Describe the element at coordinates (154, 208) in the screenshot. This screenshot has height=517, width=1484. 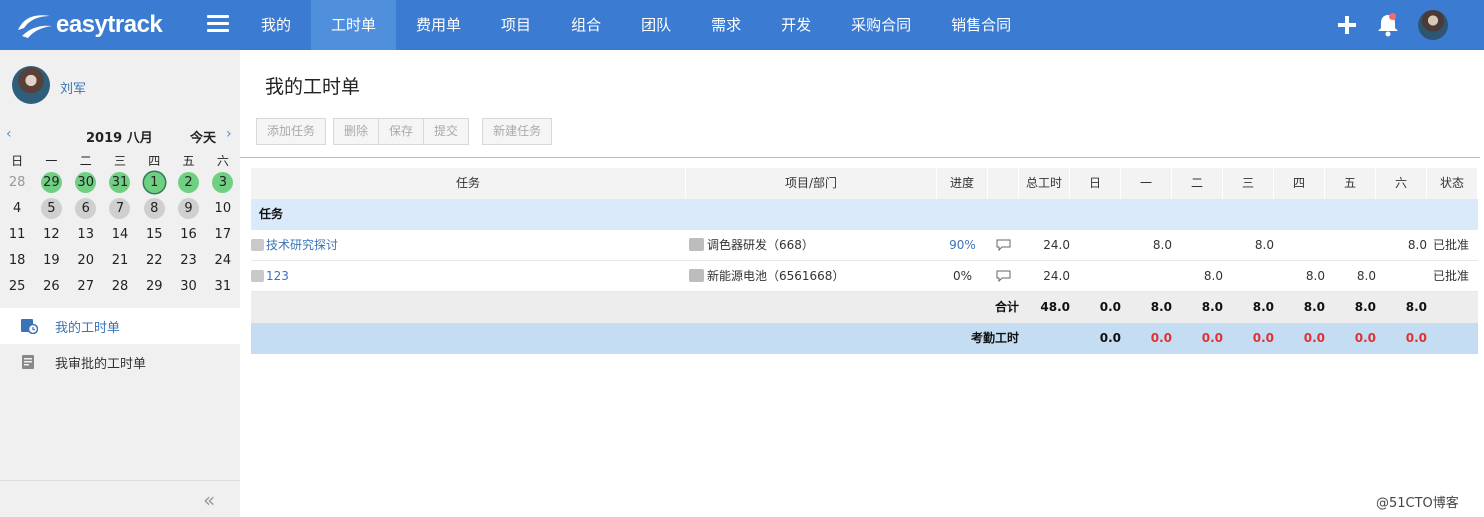
I see `calendar-day: 8` at that location.